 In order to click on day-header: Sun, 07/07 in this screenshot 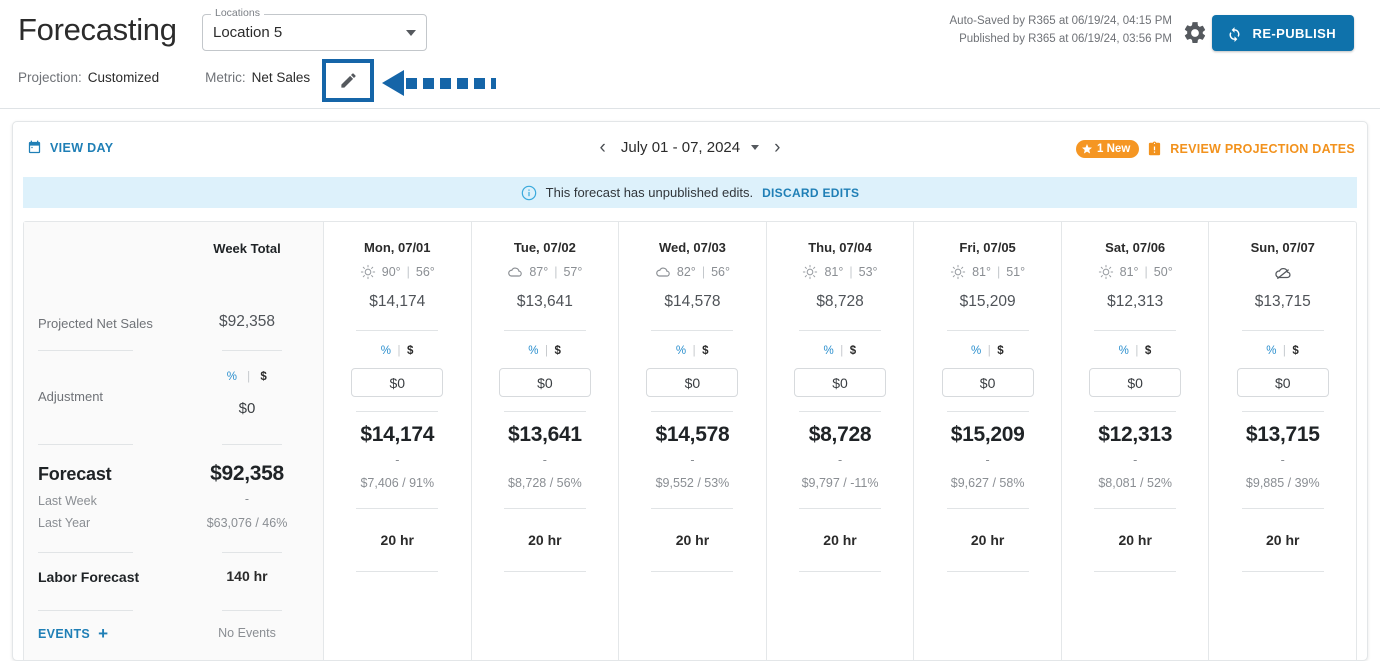, I will do `click(1282, 251)`.